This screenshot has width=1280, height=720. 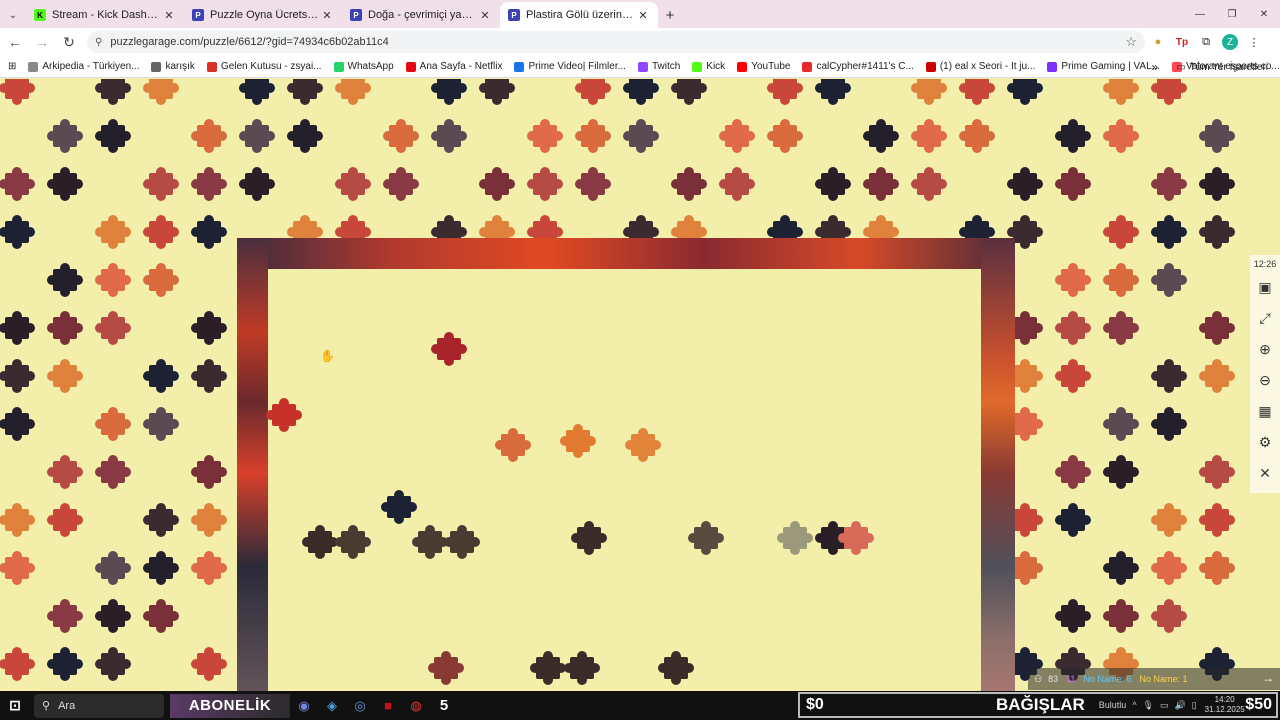 What do you see at coordinates (763, 66) in the screenshot?
I see `bookmark-item: YouTube` at bounding box center [763, 66].